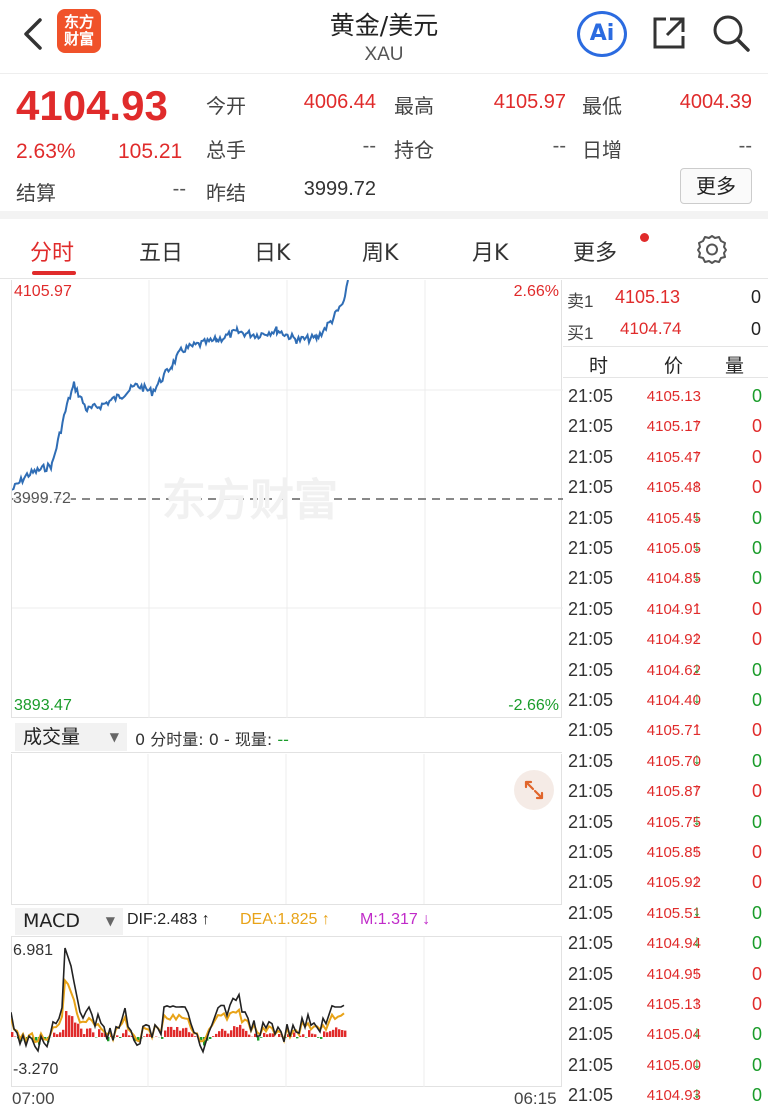  I want to click on tab-daily-k: 日K, so click(272, 251).